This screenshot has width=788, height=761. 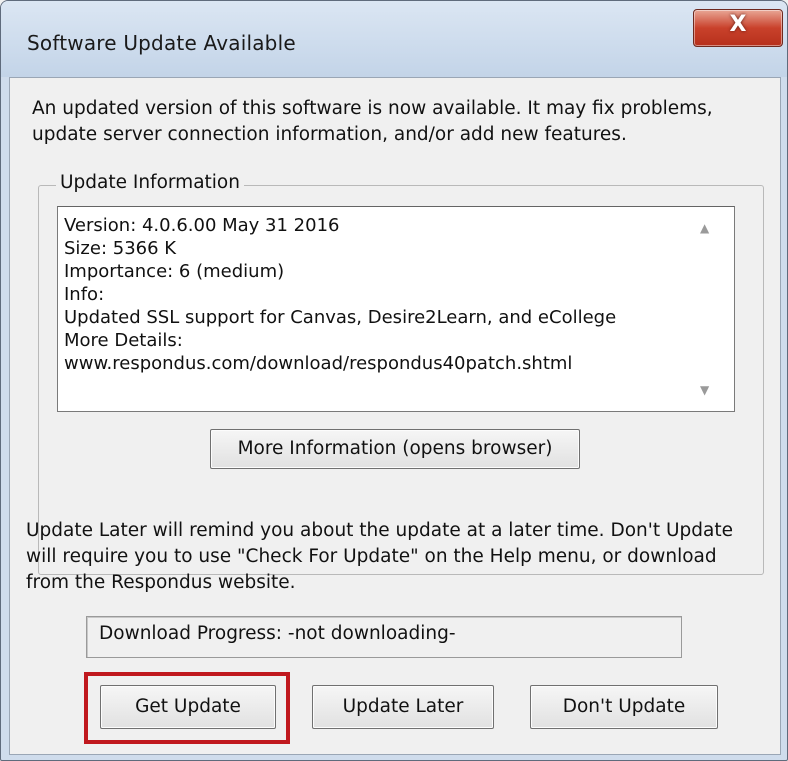 What do you see at coordinates (704, 390) in the screenshot?
I see `scroll-down-icon: ▼` at bounding box center [704, 390].